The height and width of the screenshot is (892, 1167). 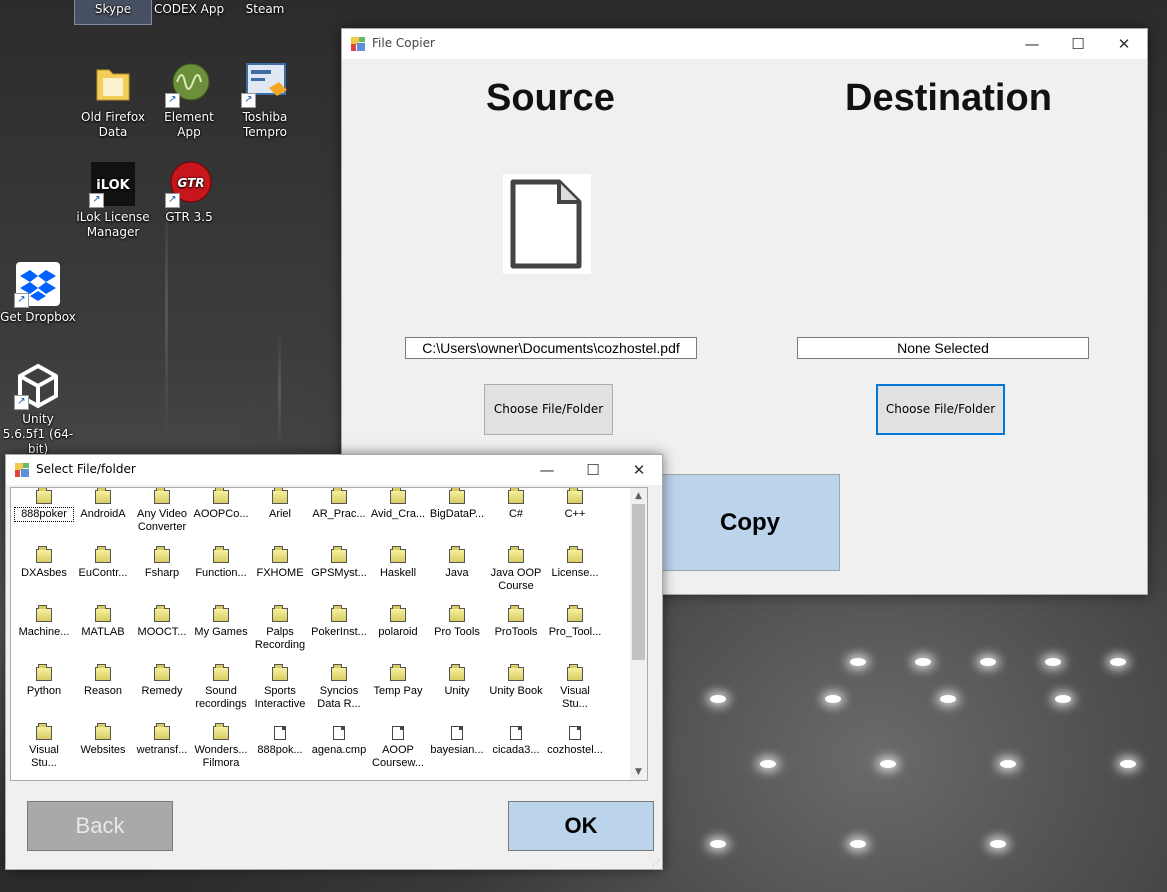 What do you see at coordinates (280, 687) in the screenshot?
I see `folder-item: Sports Interactive` at bounding box center [280, 687].